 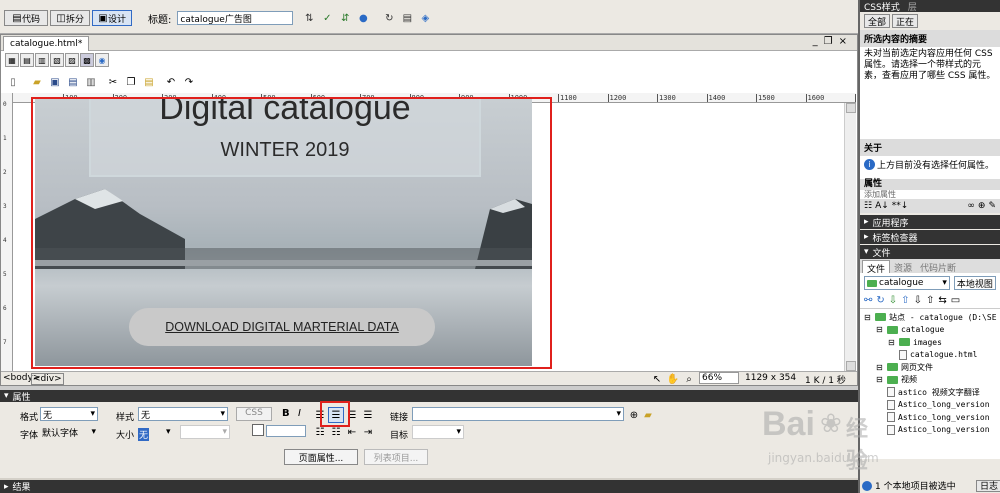 I want to click on globe-icon: ●, so click(x=363, y=18).